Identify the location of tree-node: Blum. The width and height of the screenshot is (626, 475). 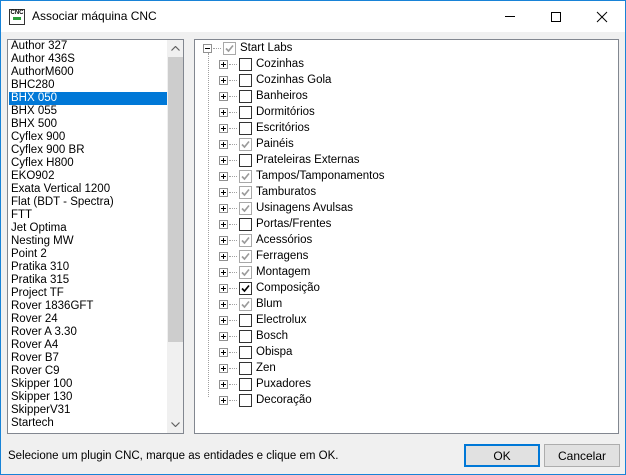
(250, 304).